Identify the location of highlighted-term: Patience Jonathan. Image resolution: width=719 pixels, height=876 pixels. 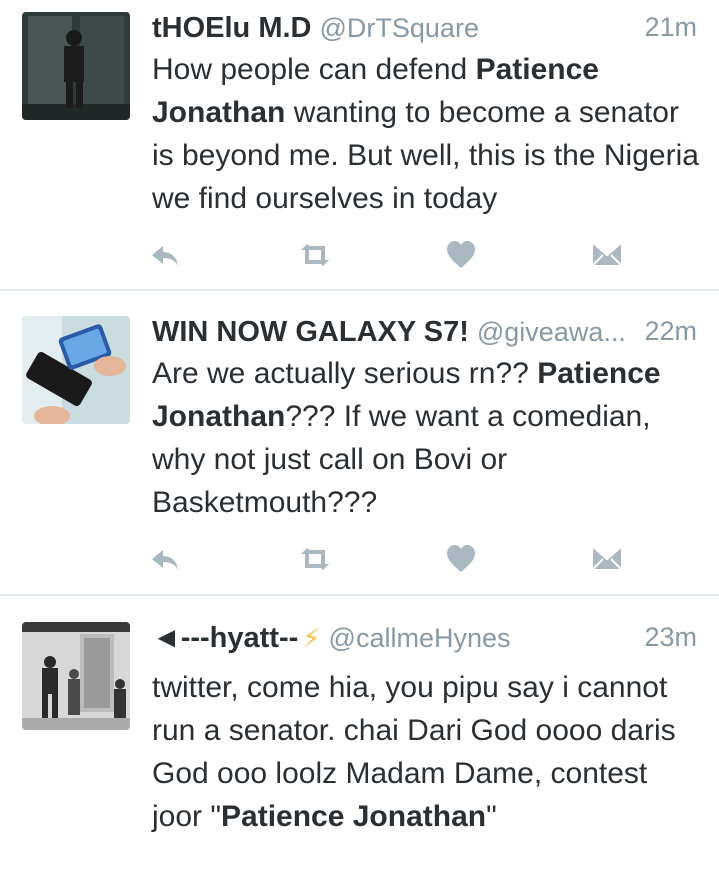
(354, 816).